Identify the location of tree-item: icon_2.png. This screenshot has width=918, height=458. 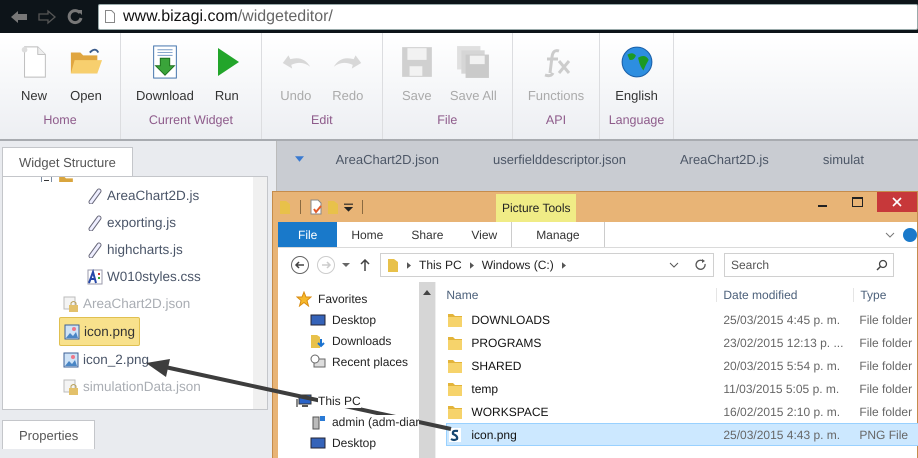
(116, 359).